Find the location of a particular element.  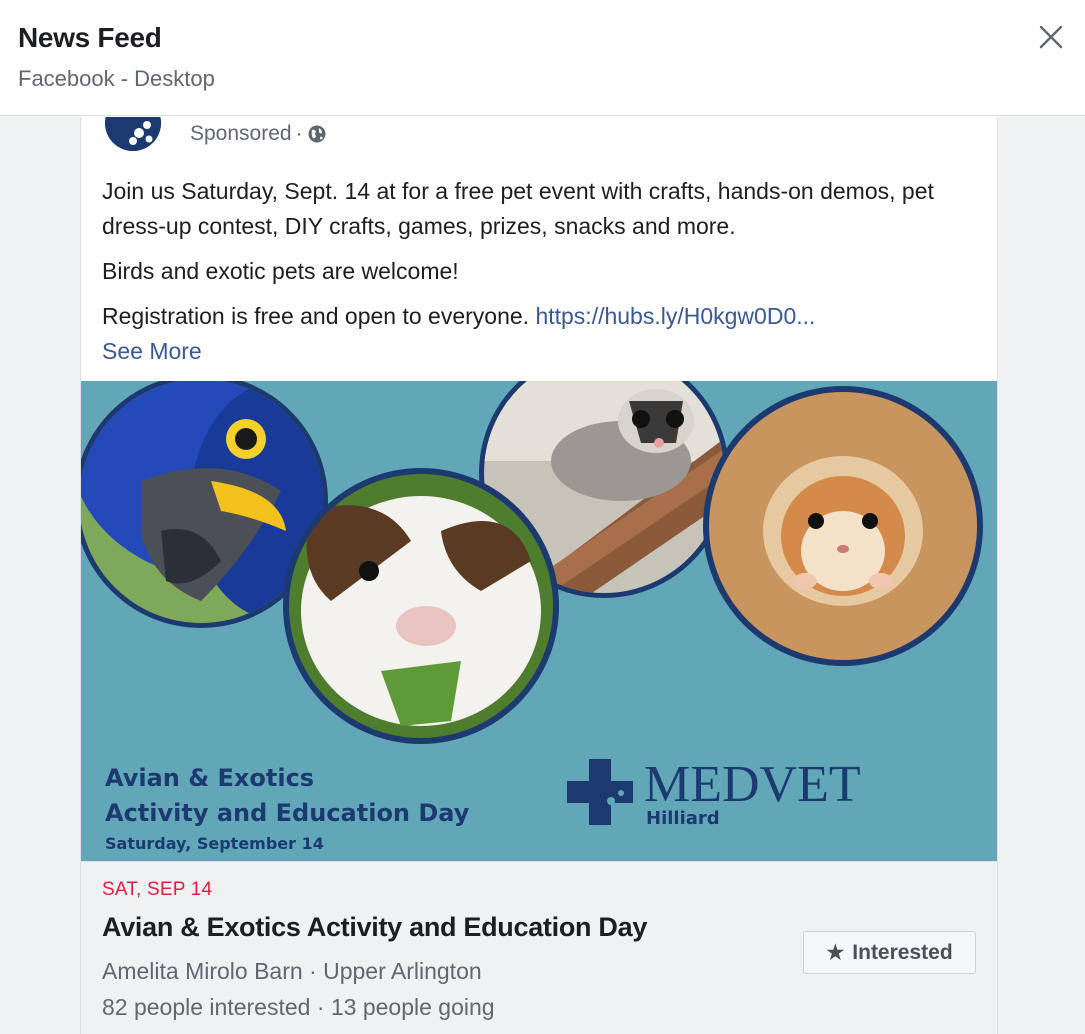

ad-headline-line1: Avian & Exotics is located at coordinates (209, 778).